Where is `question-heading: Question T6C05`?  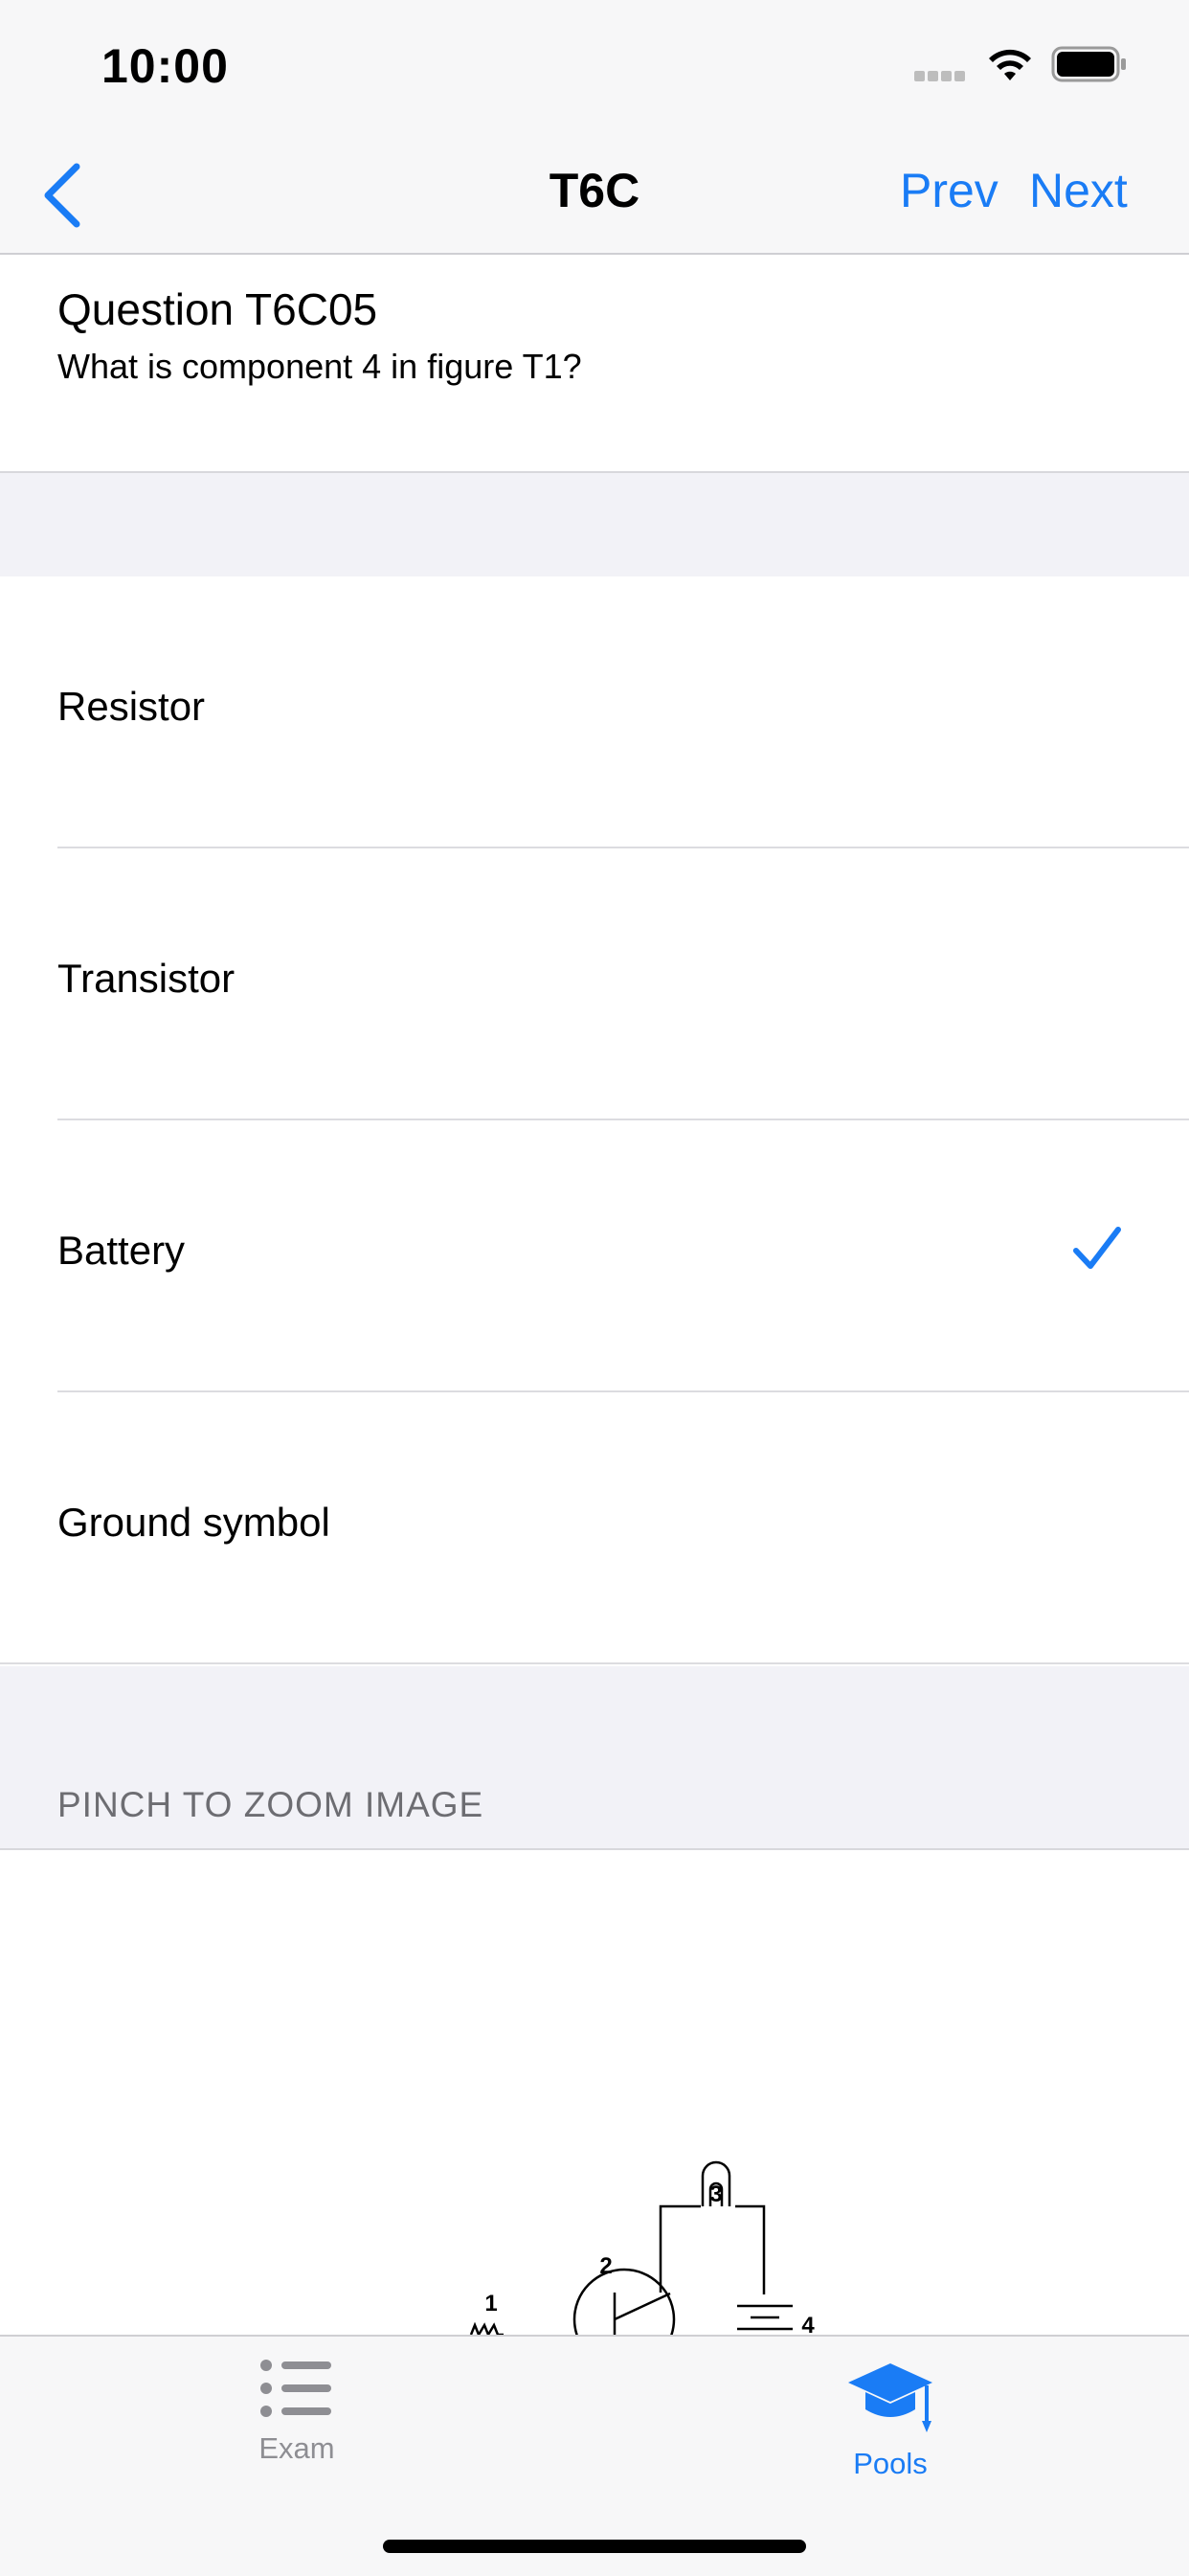
question-heading: Question T6C05 is located at coordinates (217, 309).